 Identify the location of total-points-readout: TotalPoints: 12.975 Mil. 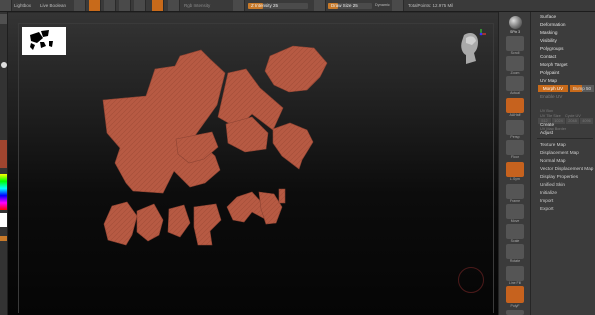
(431, 5).